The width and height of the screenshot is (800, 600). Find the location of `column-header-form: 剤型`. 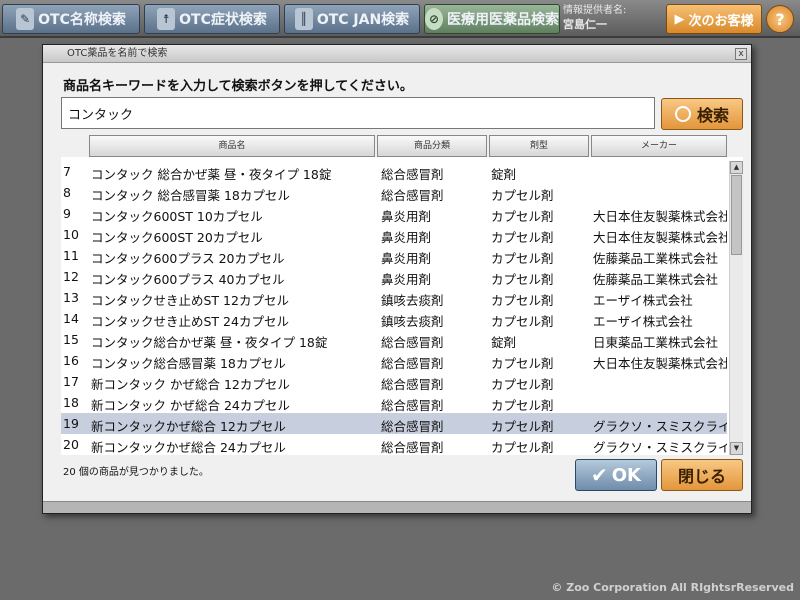

column-header-form: 剤型 is located at coordinates (539, 146).